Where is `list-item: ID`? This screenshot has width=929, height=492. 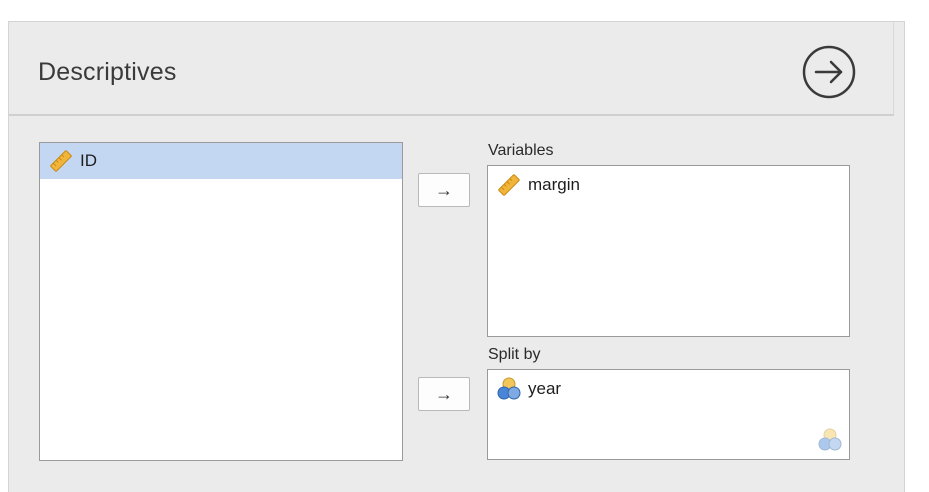
list-item: ID is located at coordinates (221, 161).